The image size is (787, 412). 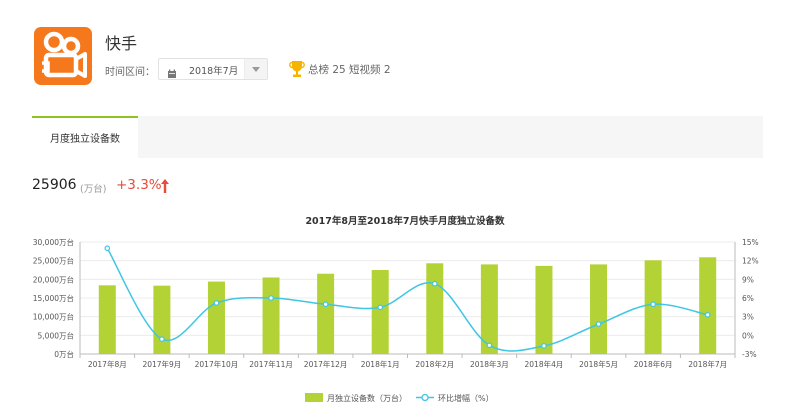 I want to click on arrow-up-icon, so click(x=165, y=188).